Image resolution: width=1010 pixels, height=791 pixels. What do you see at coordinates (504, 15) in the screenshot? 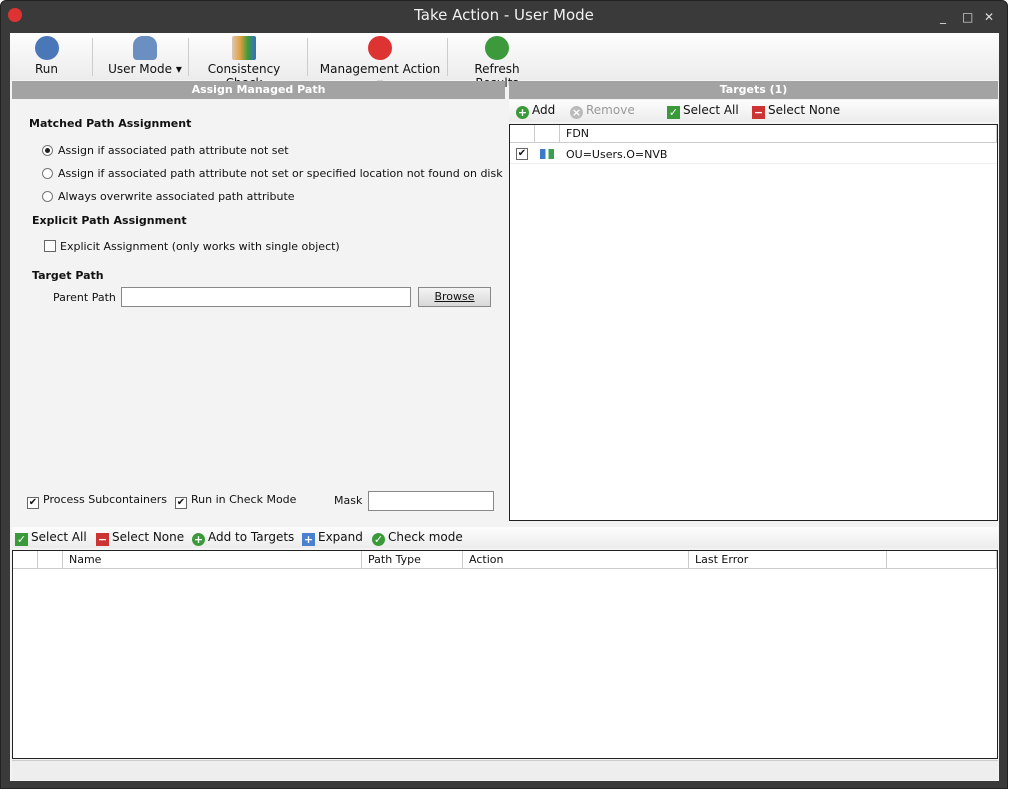
I see `window-title: Take Action - User Mode` at bounding box center [504, 15].